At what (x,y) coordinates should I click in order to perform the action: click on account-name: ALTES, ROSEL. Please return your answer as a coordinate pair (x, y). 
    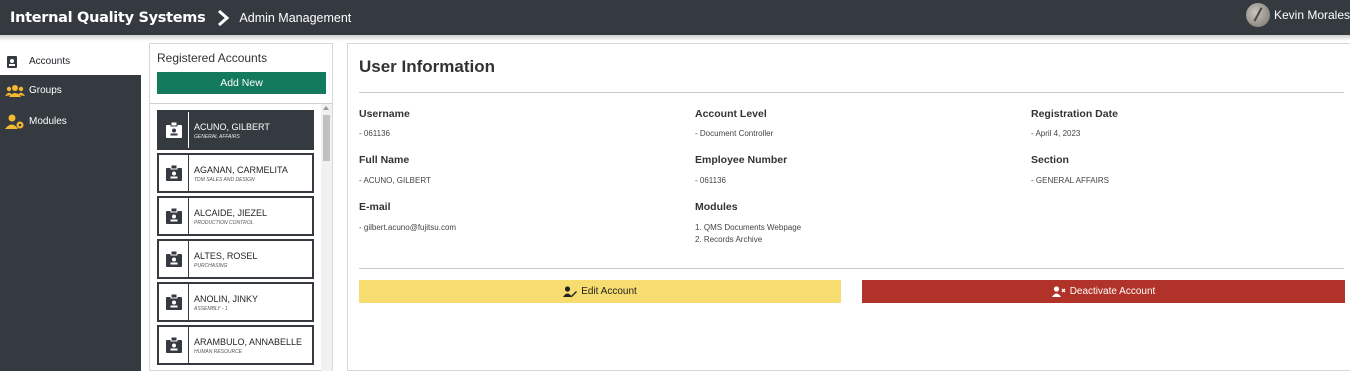
    Looking at the image, I should click on (226, 256).